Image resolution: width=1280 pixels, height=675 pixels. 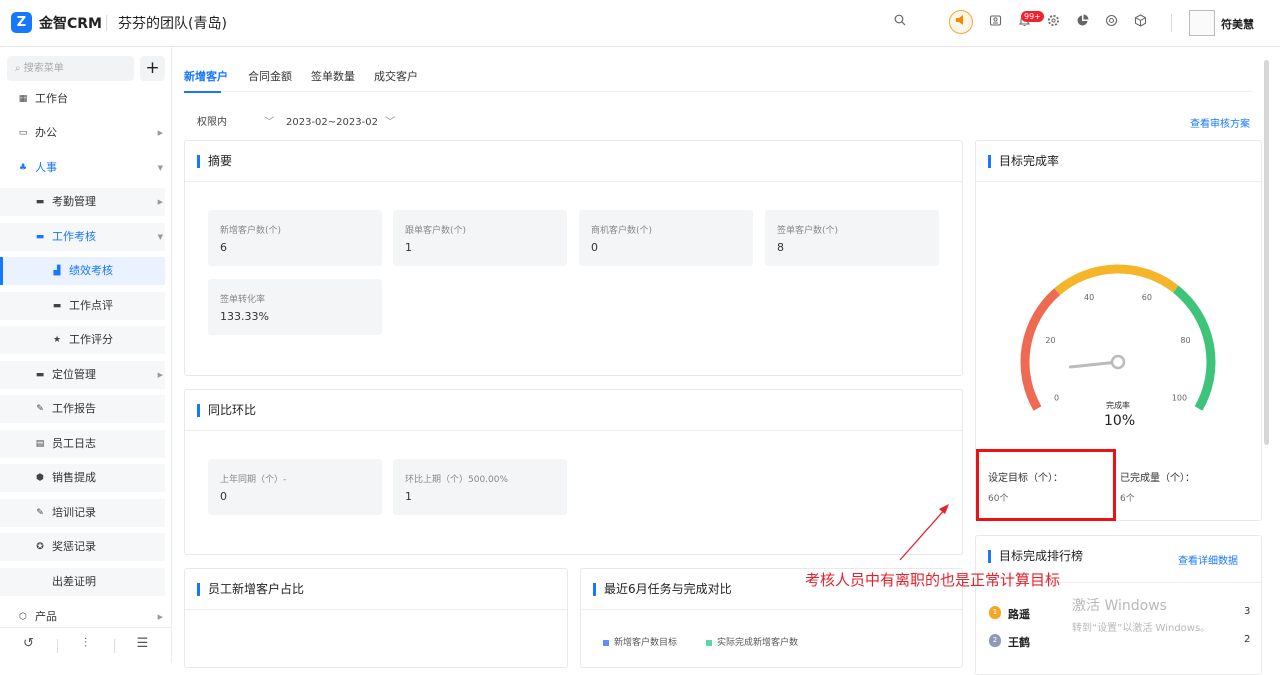 I want to click on gauge-tick-labels: 0 20 40 60 80 100, so click(x=1117, y=347).